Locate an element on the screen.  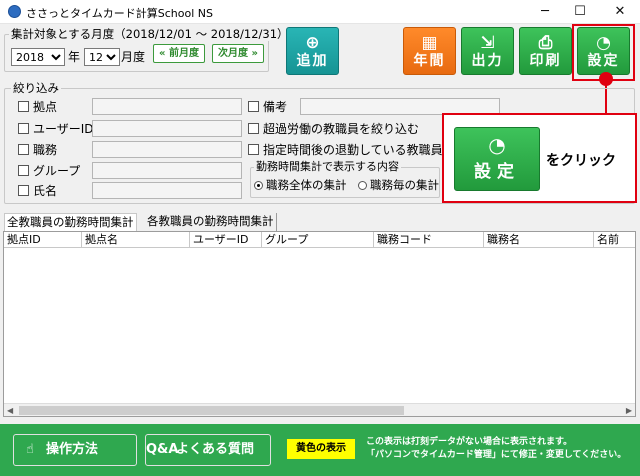
print-button: ⎙ 印刷 is located at coordinates (545, 51).